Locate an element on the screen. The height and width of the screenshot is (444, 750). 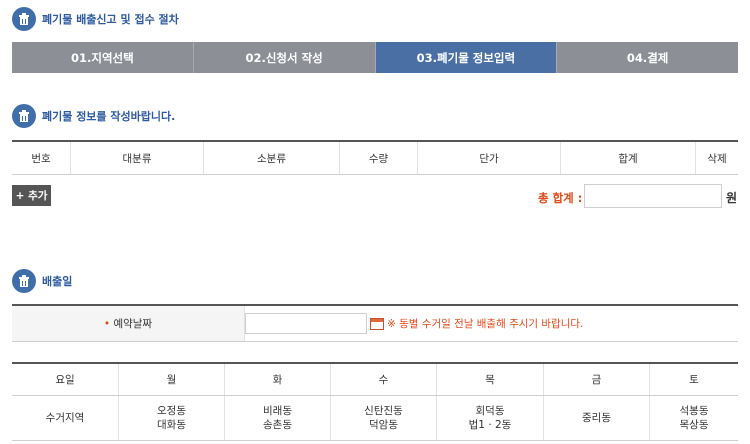
waste-table: 번호 대분류 소분류 수량 단가 합계 삭제 is located at coordinates (375, 157).